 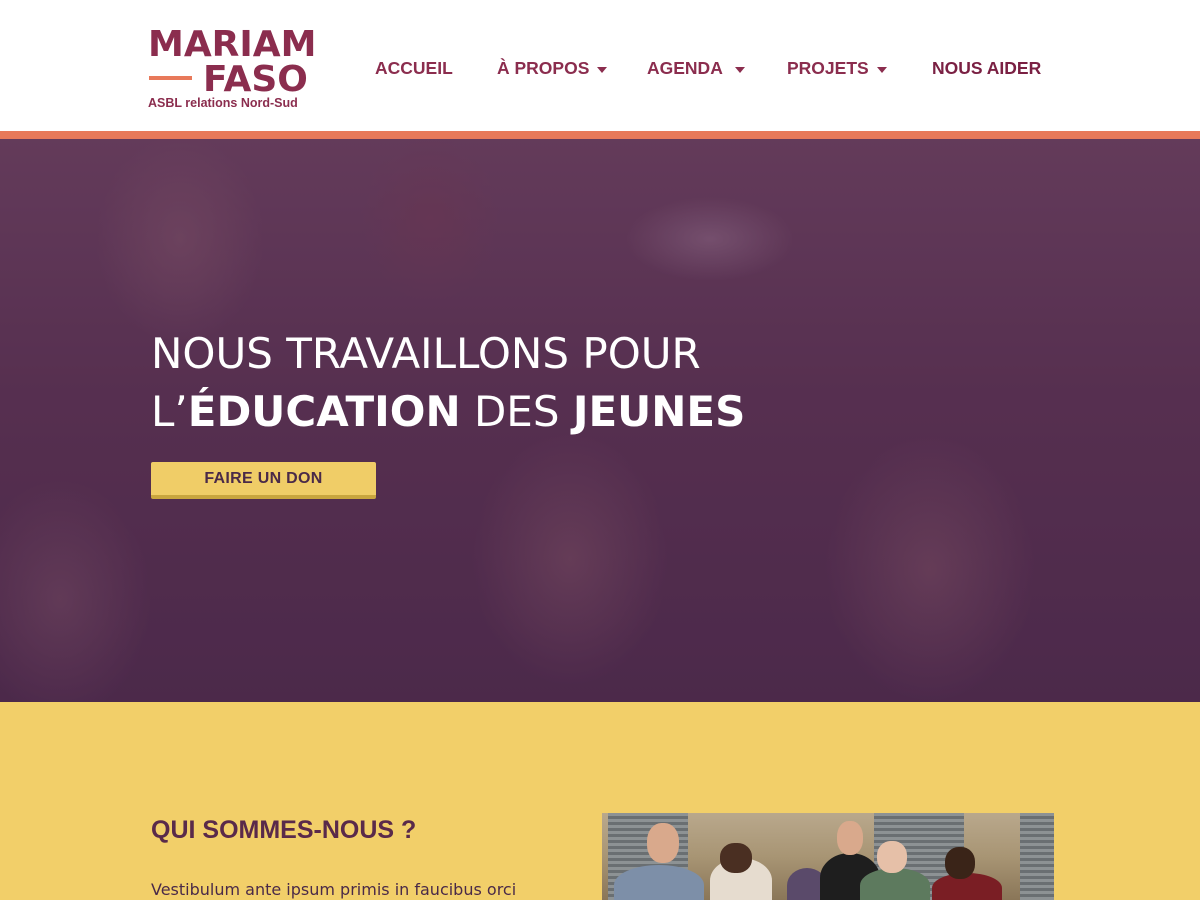 What do you see at coordinates (284, 830) in the screenshot?
I see `about-title: QUI SOMMES-NOUS ?` at bounding box center [284, 830].